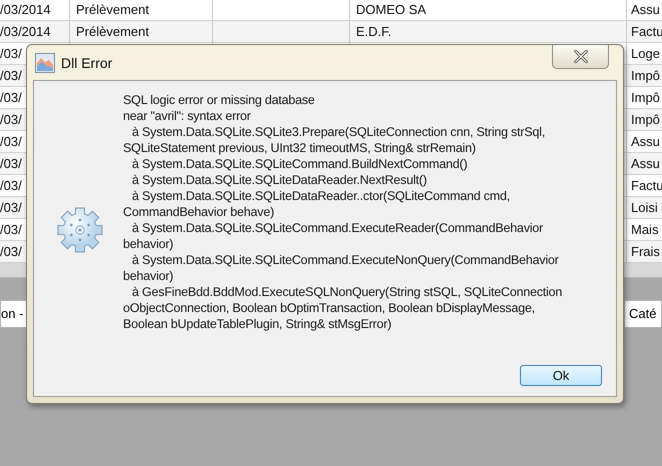  What do you see at coordinates (645, 54) in the screenshot?
I see `table-cell-text: Loge` at bounding box center [645, 54].